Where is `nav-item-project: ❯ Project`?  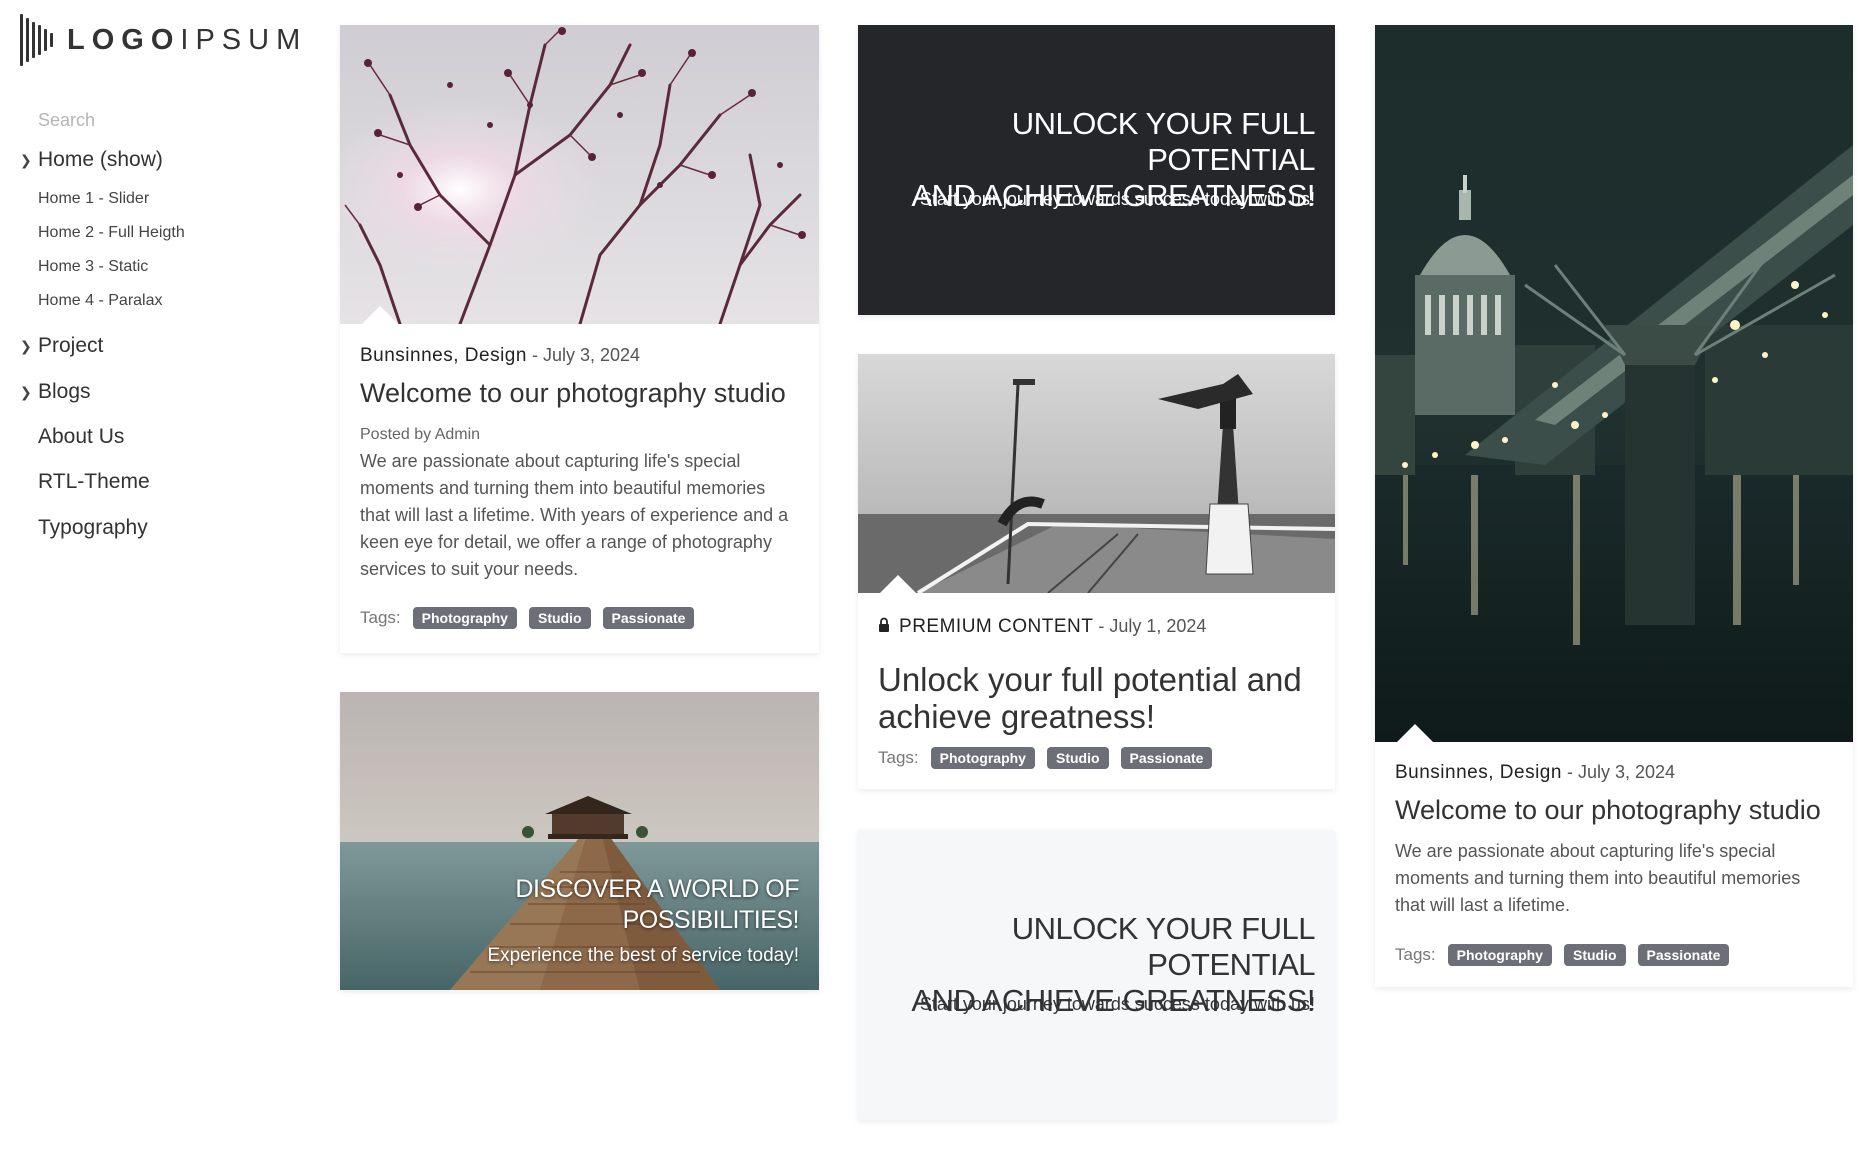 nav-item-project: ❯ Project is located at coordinates (61, 346).